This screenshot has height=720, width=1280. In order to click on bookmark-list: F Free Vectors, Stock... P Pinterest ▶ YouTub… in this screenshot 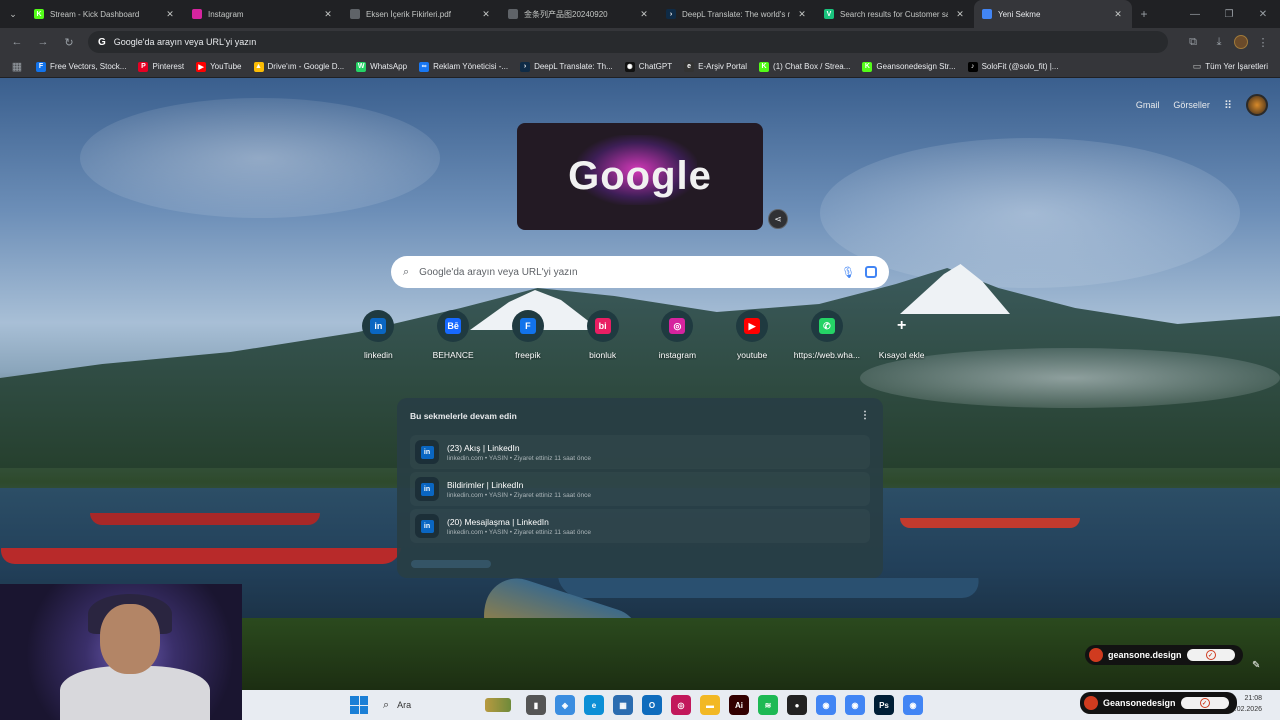, I will do `click(547, 67)`.